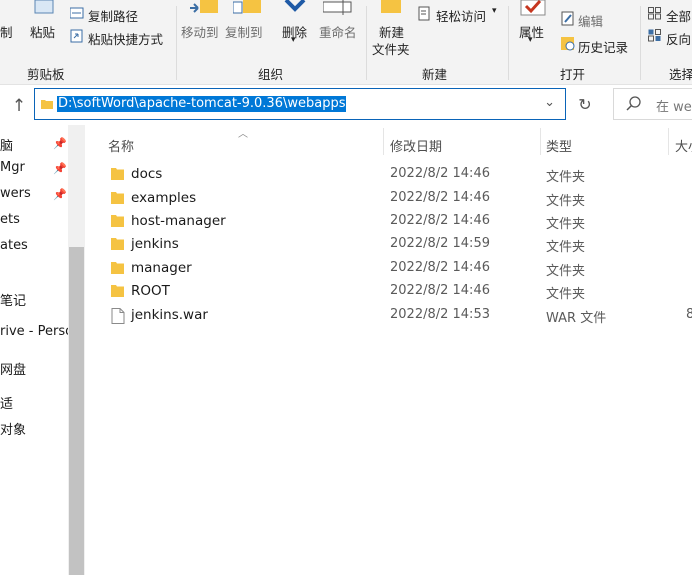  I want to click on file-row: docs 2022/8/2 14:46 文件夹, so click(396, 174).